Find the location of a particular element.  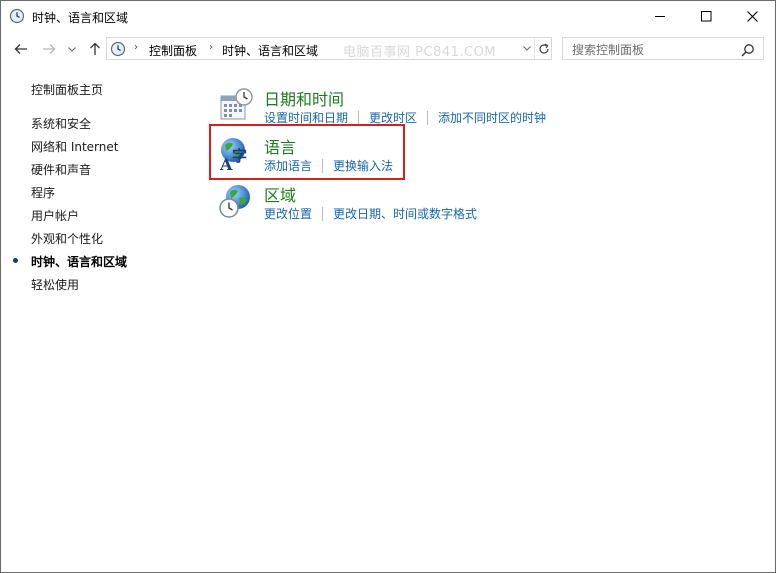

recent-locations-chevron-down-icon is located at coordinates (72, 49).